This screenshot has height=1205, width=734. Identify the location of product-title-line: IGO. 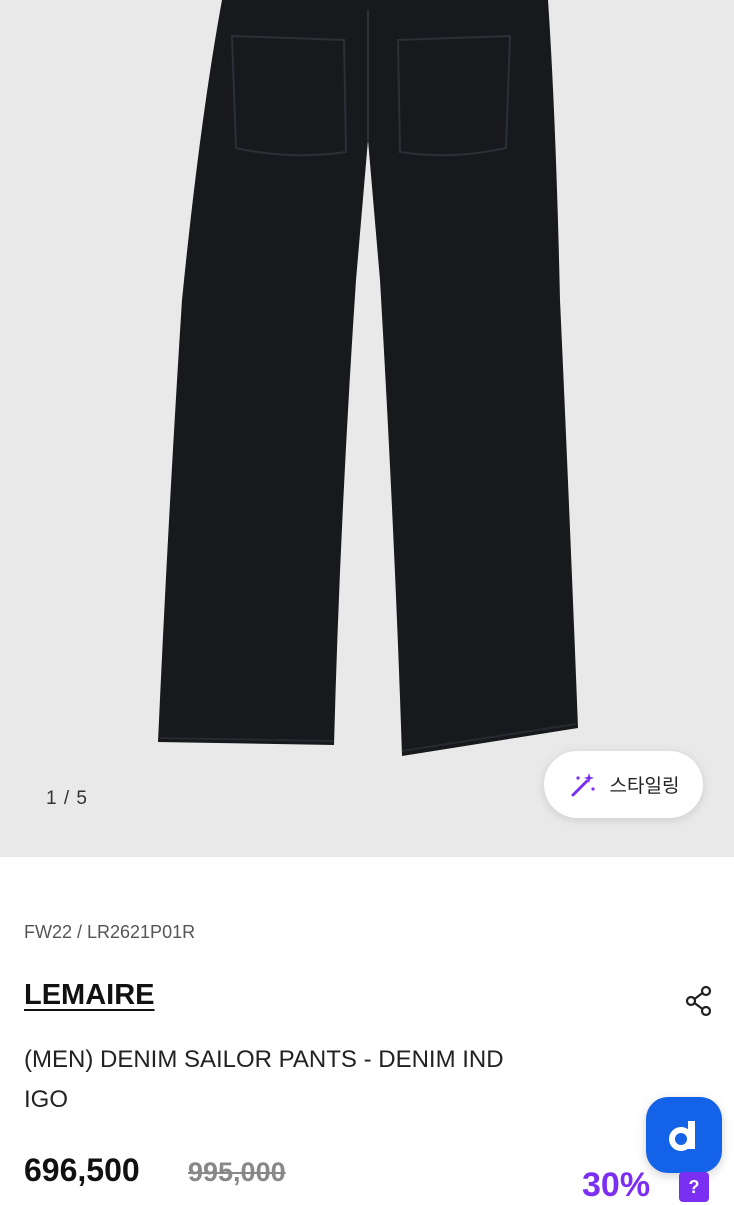
(46, 1099).